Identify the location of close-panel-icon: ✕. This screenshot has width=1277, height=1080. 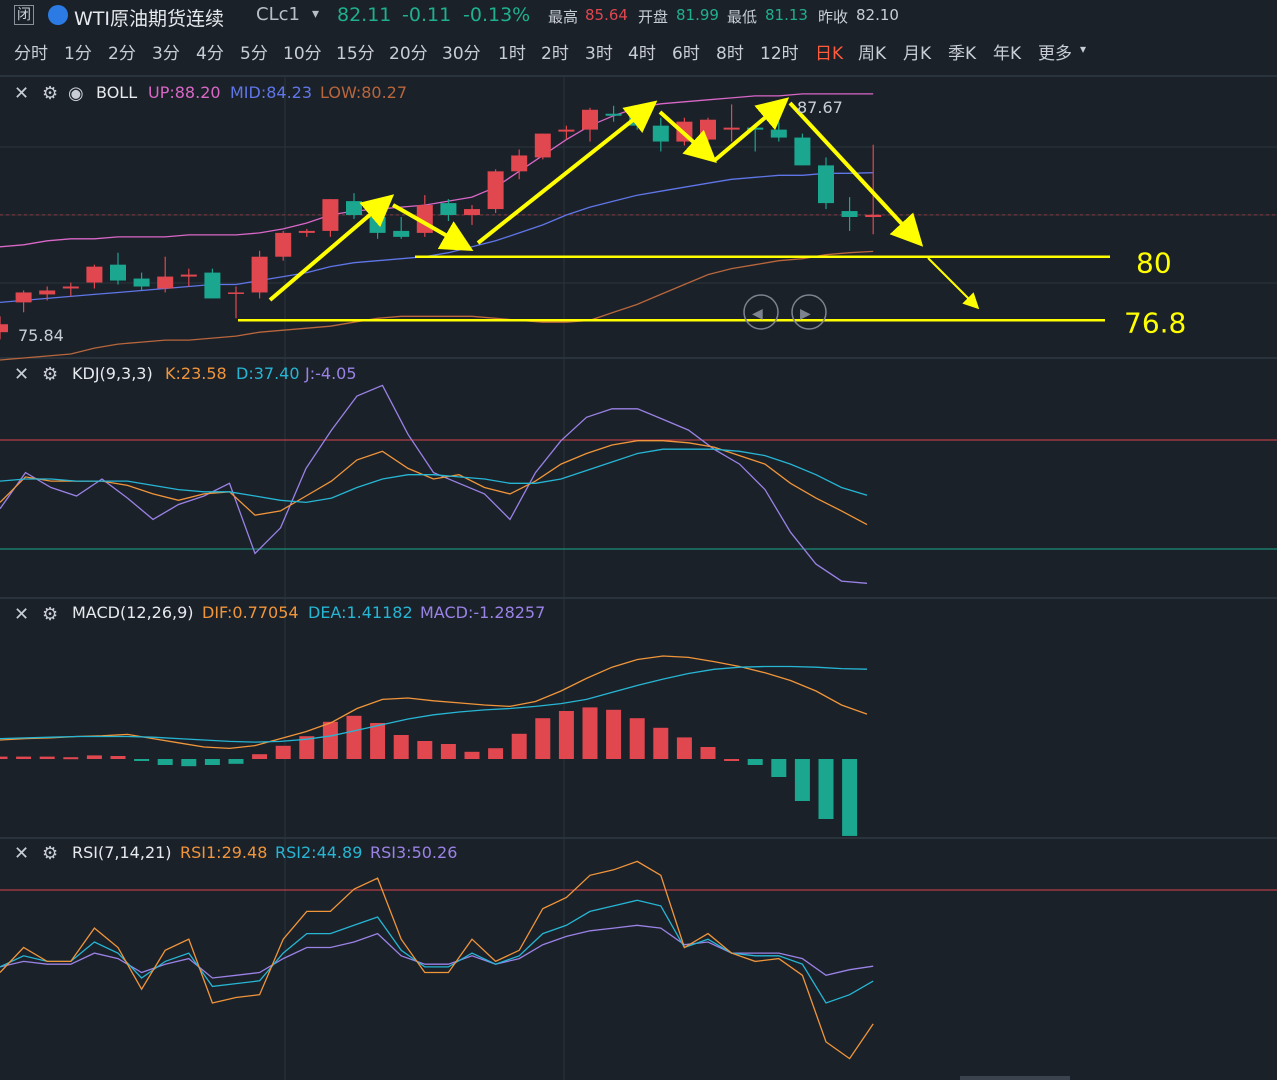
(21, 93).